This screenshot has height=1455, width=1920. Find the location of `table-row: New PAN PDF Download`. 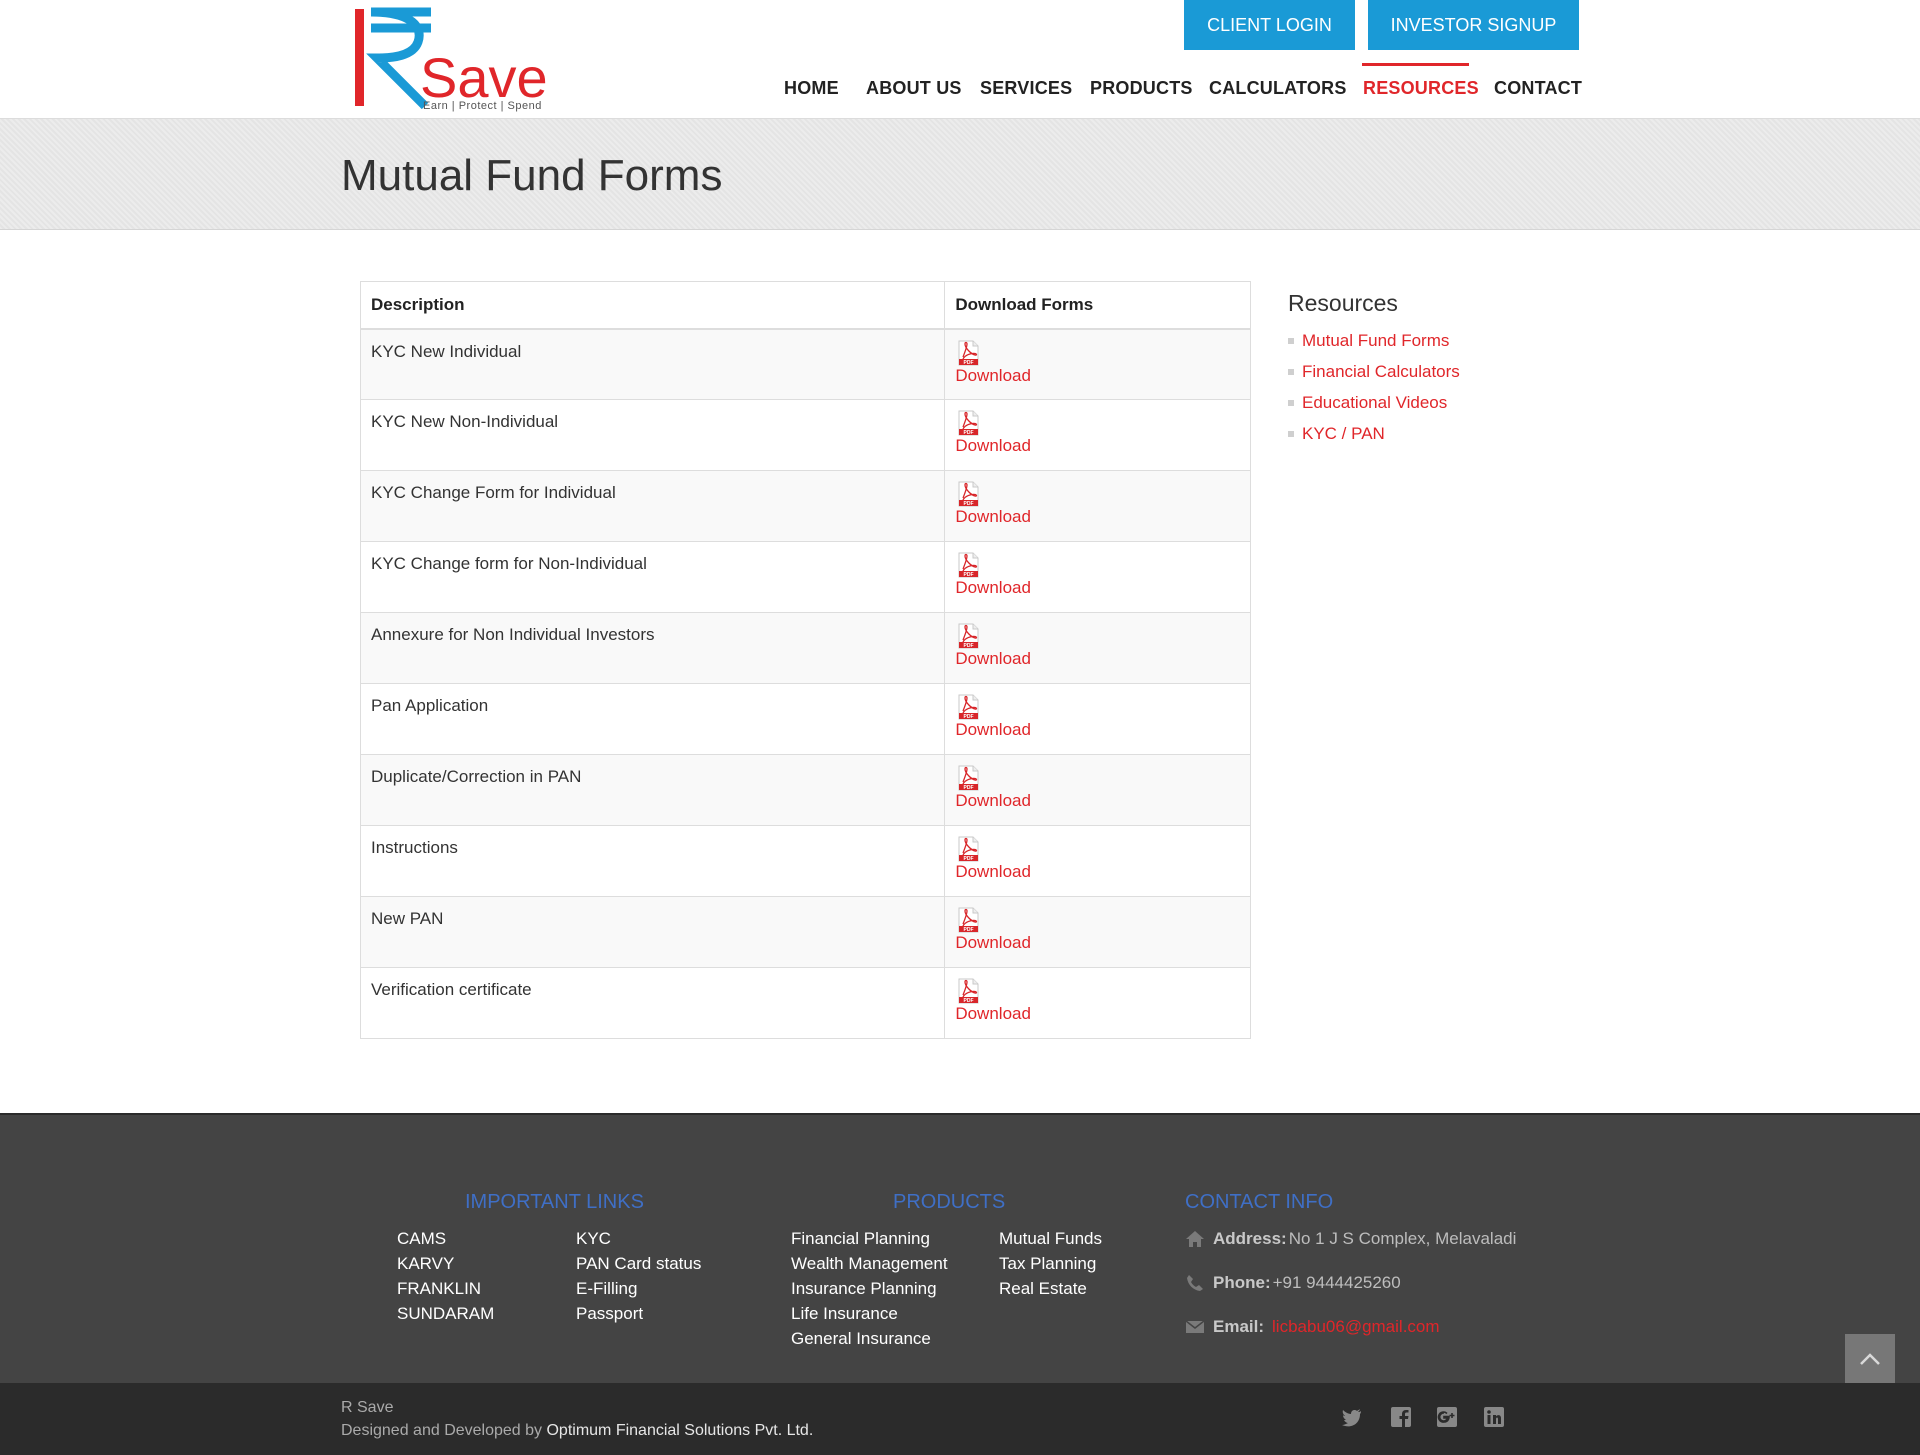

table-row: New PAN PDF Download is located at coordinates (805, 932).